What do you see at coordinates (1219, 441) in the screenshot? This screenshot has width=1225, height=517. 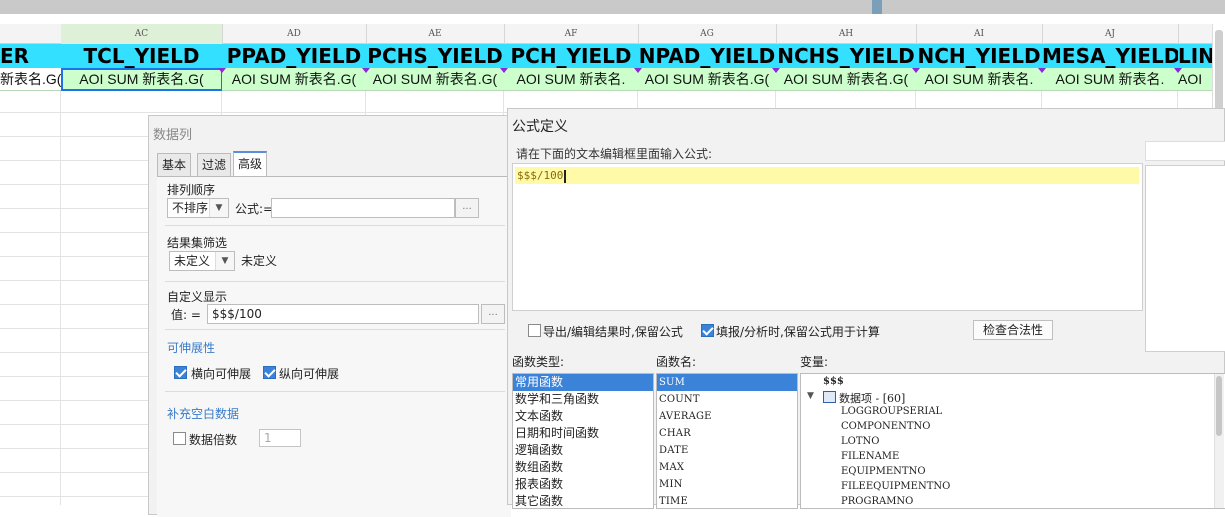 I see `variable-tree-scrollbar` at bounding box center [1219, 441].